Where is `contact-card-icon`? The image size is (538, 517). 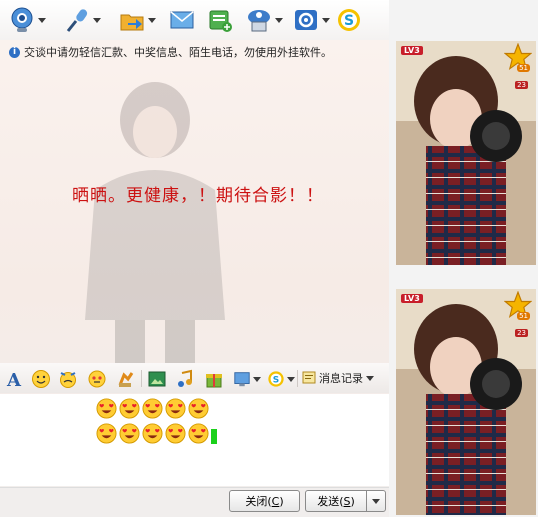 contact-card-icon is located at coordinates (259, 21).